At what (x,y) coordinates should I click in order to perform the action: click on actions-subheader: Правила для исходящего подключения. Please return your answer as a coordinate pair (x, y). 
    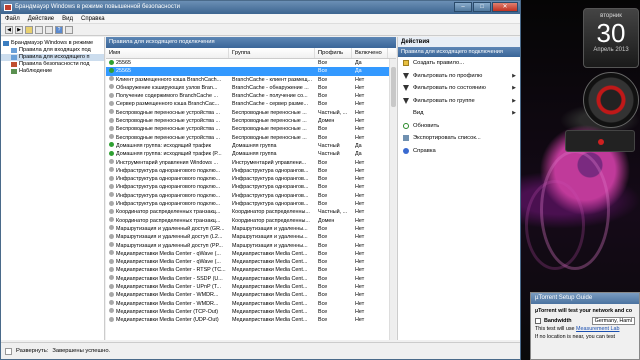
    Looking at the image, I should click on (459, 52).